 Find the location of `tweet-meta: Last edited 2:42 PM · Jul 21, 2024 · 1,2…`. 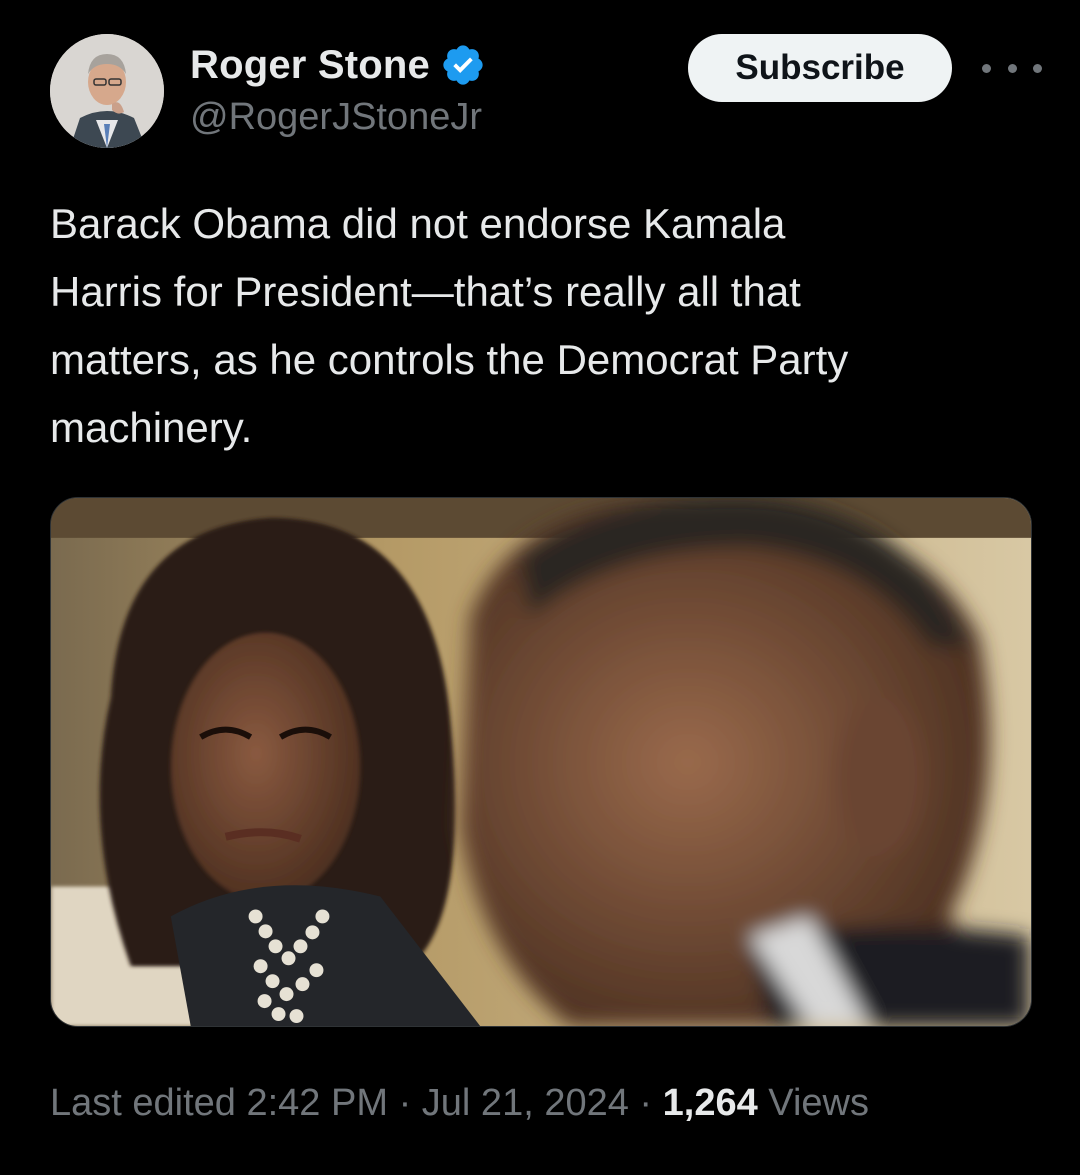

tweet-meta: Last edited 2:42 PM · Jul 21, 2024 · 1,2… is located at coordinates (555, 1103).